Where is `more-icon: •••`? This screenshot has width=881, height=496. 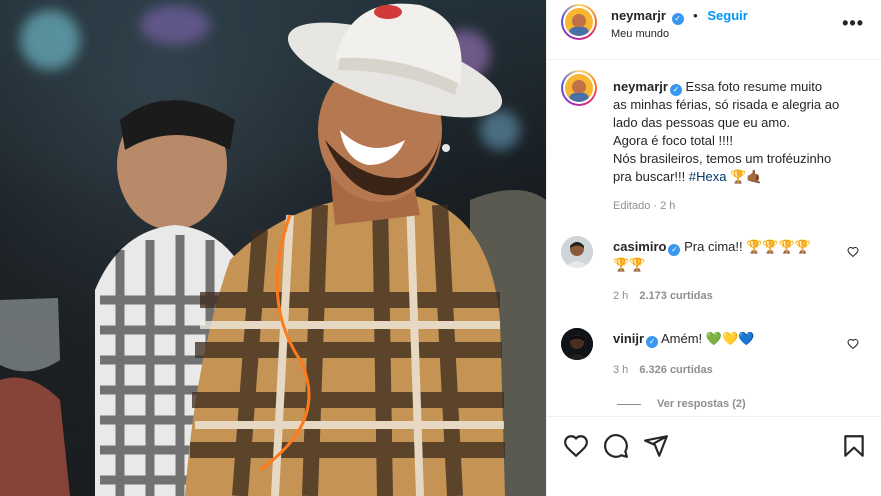
more-icon: ••• is located at coordinates (853, 23).